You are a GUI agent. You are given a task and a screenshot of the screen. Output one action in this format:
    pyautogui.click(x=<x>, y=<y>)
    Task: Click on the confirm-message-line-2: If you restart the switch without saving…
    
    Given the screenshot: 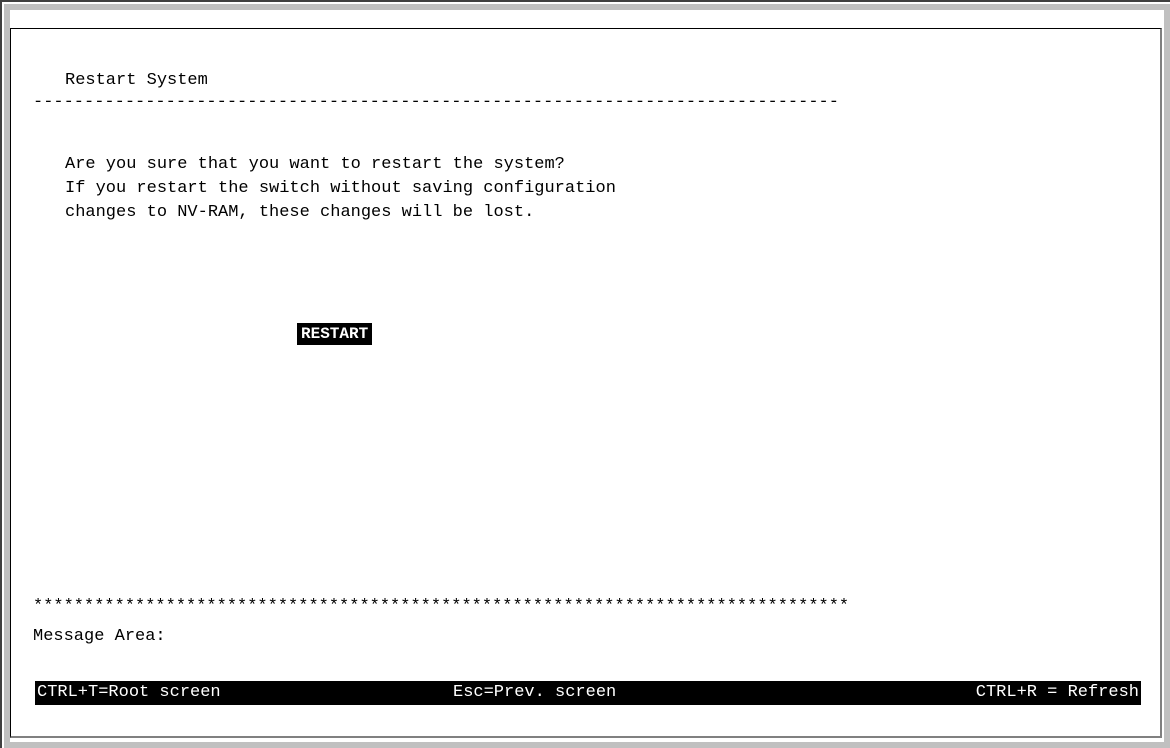 What is the action you would take?
    pyautogui.click(x=340, y=188)
    